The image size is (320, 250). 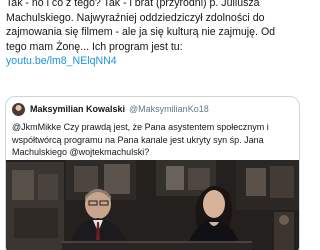 I want to click on quoted-text-line: Machulskiego @wojtekmachulski?, so click(x=81, y=152).